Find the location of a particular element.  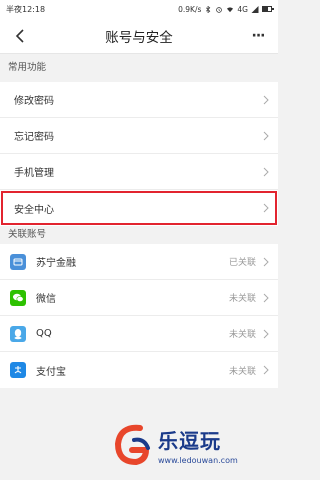

security-center-item: 安全中心 is located at coordinates (139, 208).